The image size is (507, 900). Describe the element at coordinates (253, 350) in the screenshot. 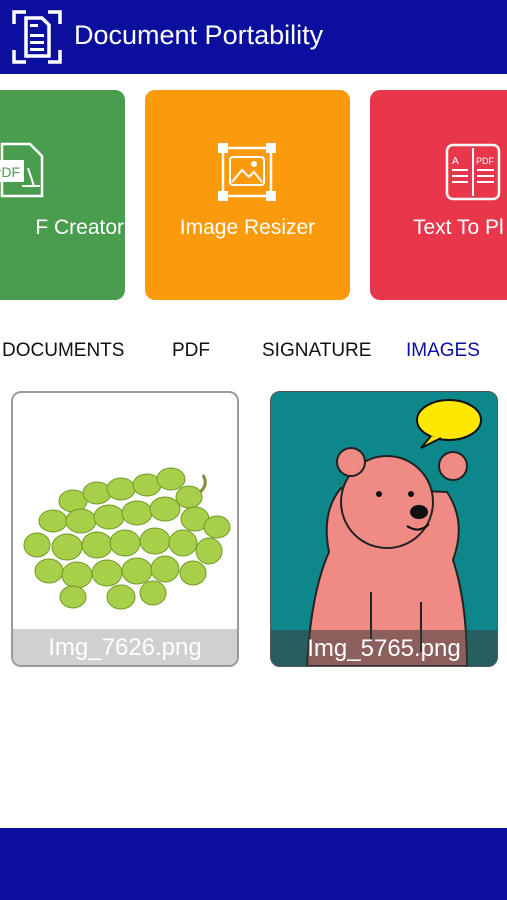

I see `category-tabs: DOCUMENTS PDF SIGNATURE IMAGES` at that location.